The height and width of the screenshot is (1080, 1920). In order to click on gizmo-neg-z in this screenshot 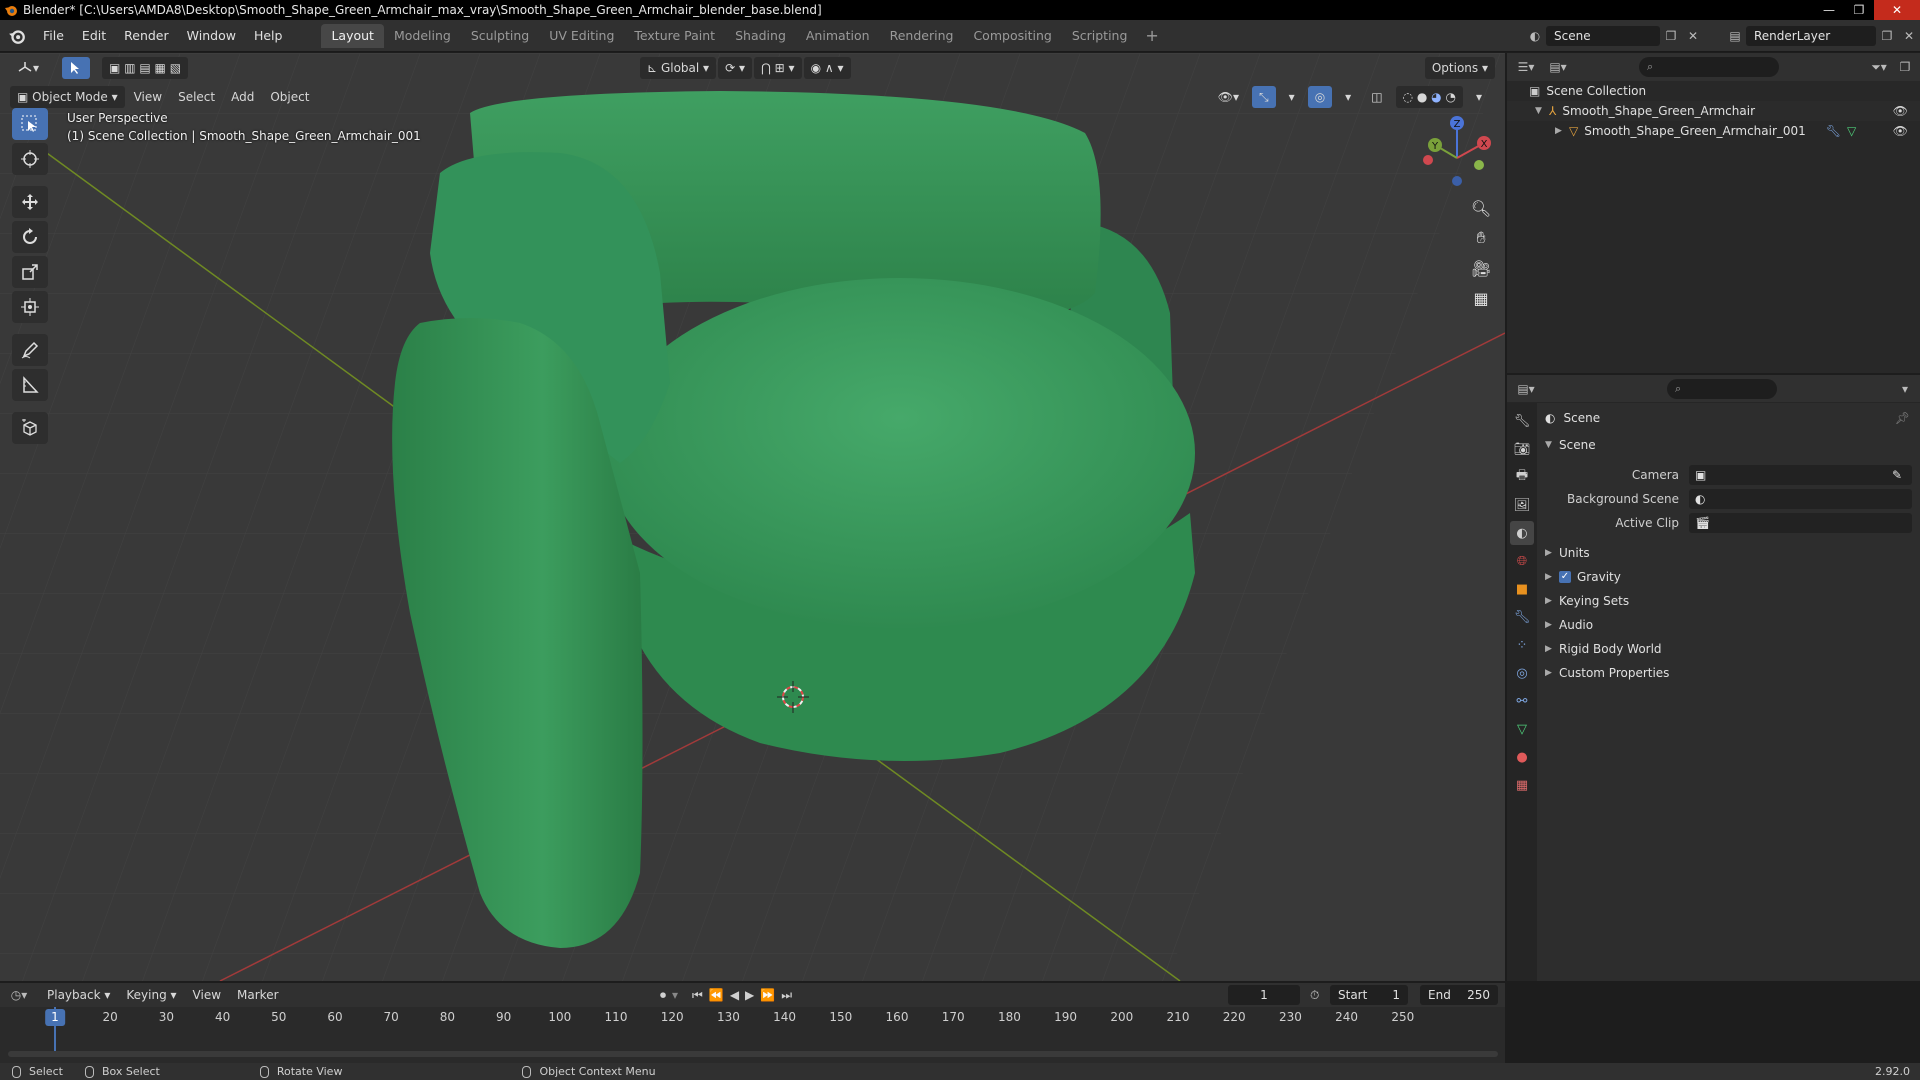, I will do `click(1457, 181)`.